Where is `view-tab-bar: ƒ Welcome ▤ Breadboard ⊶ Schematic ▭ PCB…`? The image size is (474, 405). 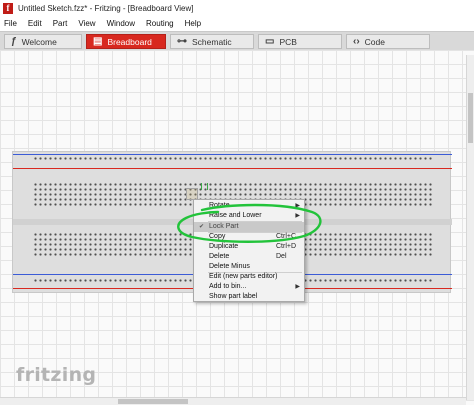 view-tab-bar: ƒ Welcome ▤ Breadboard ⊶ Schematic ▭ PCB… is located at coordinates (237, 40).